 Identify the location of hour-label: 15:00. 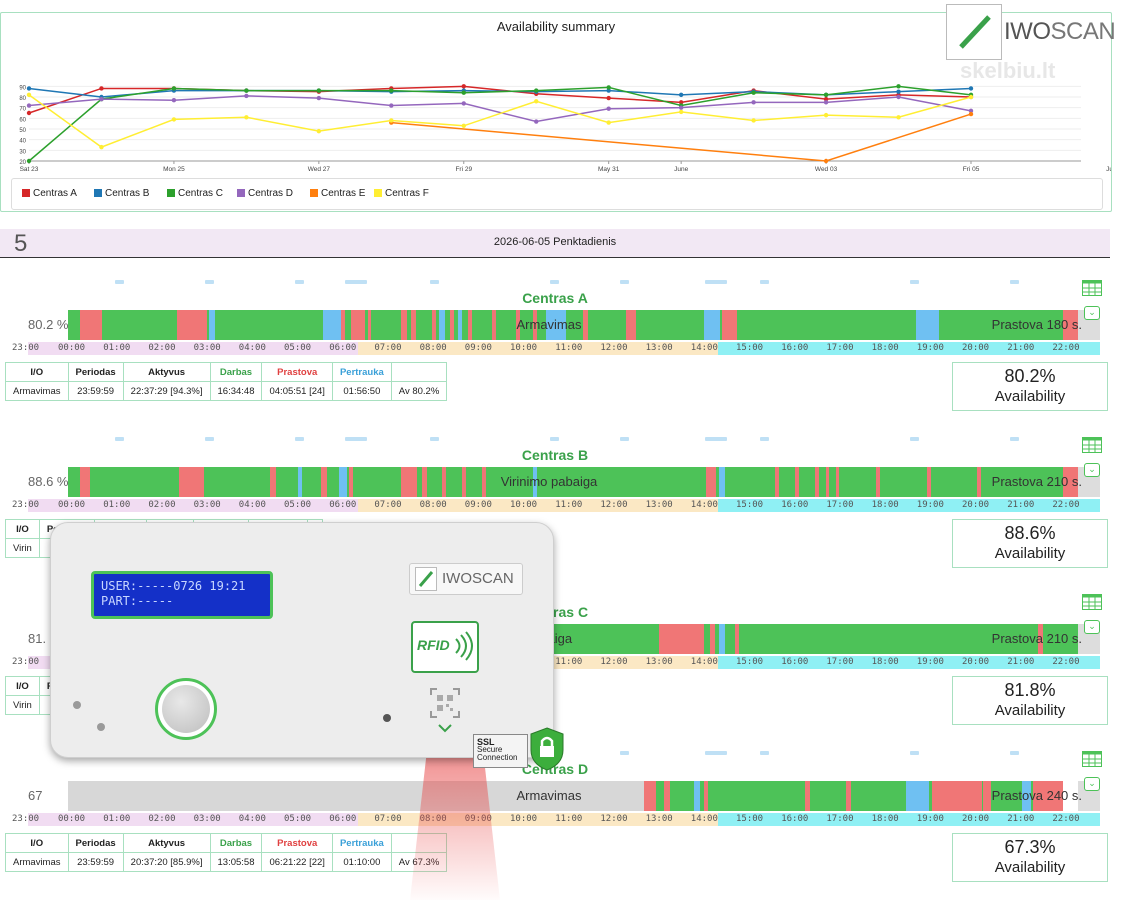
(750, 662).